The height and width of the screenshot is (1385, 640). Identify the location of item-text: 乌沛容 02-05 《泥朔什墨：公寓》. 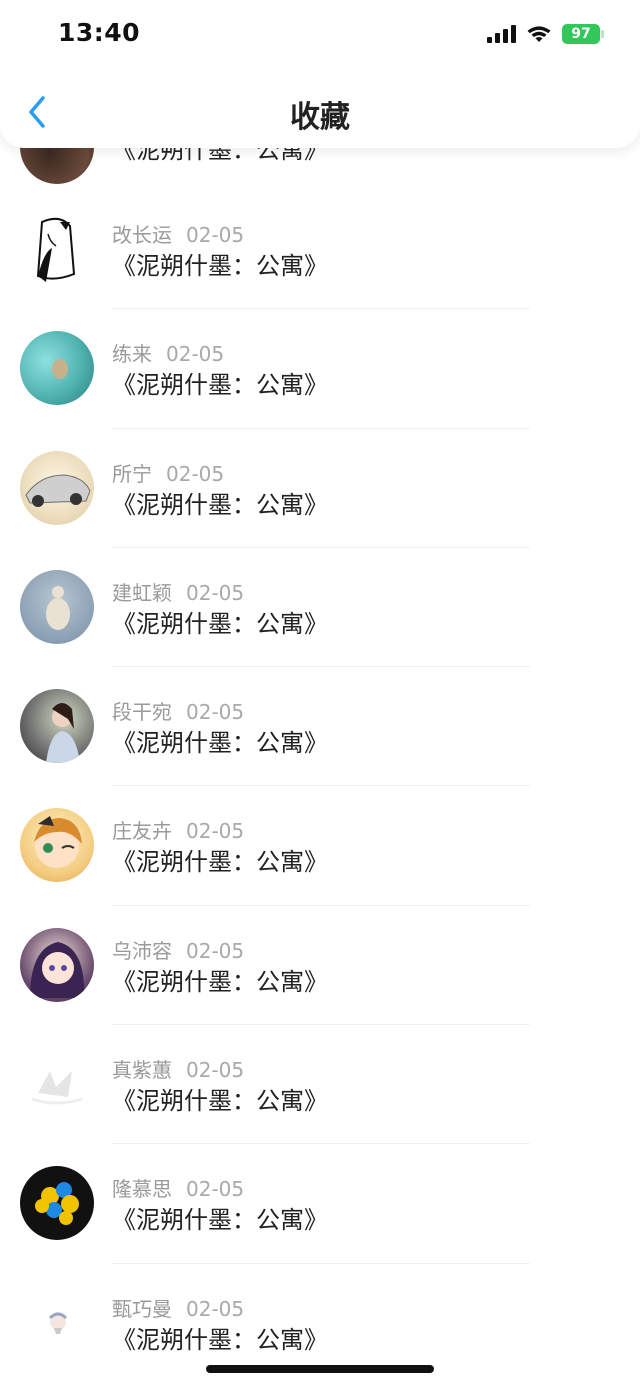
(220, 968).